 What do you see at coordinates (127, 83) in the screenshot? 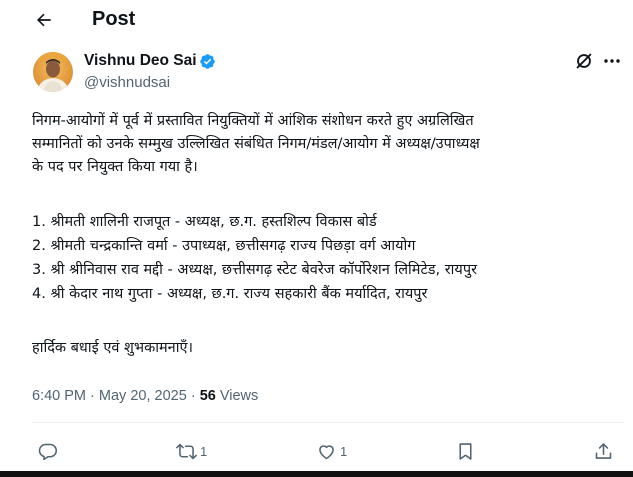
I see `author-handle: @vishnudsai` at bounding box center [127, 83].